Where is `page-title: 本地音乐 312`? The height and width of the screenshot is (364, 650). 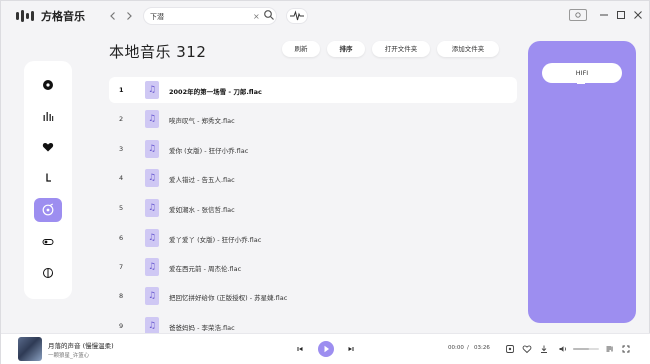
page-title: 本地音乐 312 is located at coordinates (158, 52).